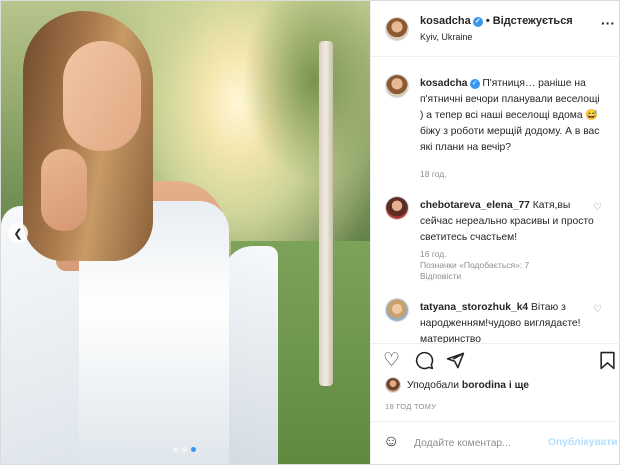 This screenshot has height=465, width=620. What do you see at coordinates (474, 265) in the screenshot?
I see `comment-likes-count: Позначки «Подобається»: 7` at bounding box center [474, 265].